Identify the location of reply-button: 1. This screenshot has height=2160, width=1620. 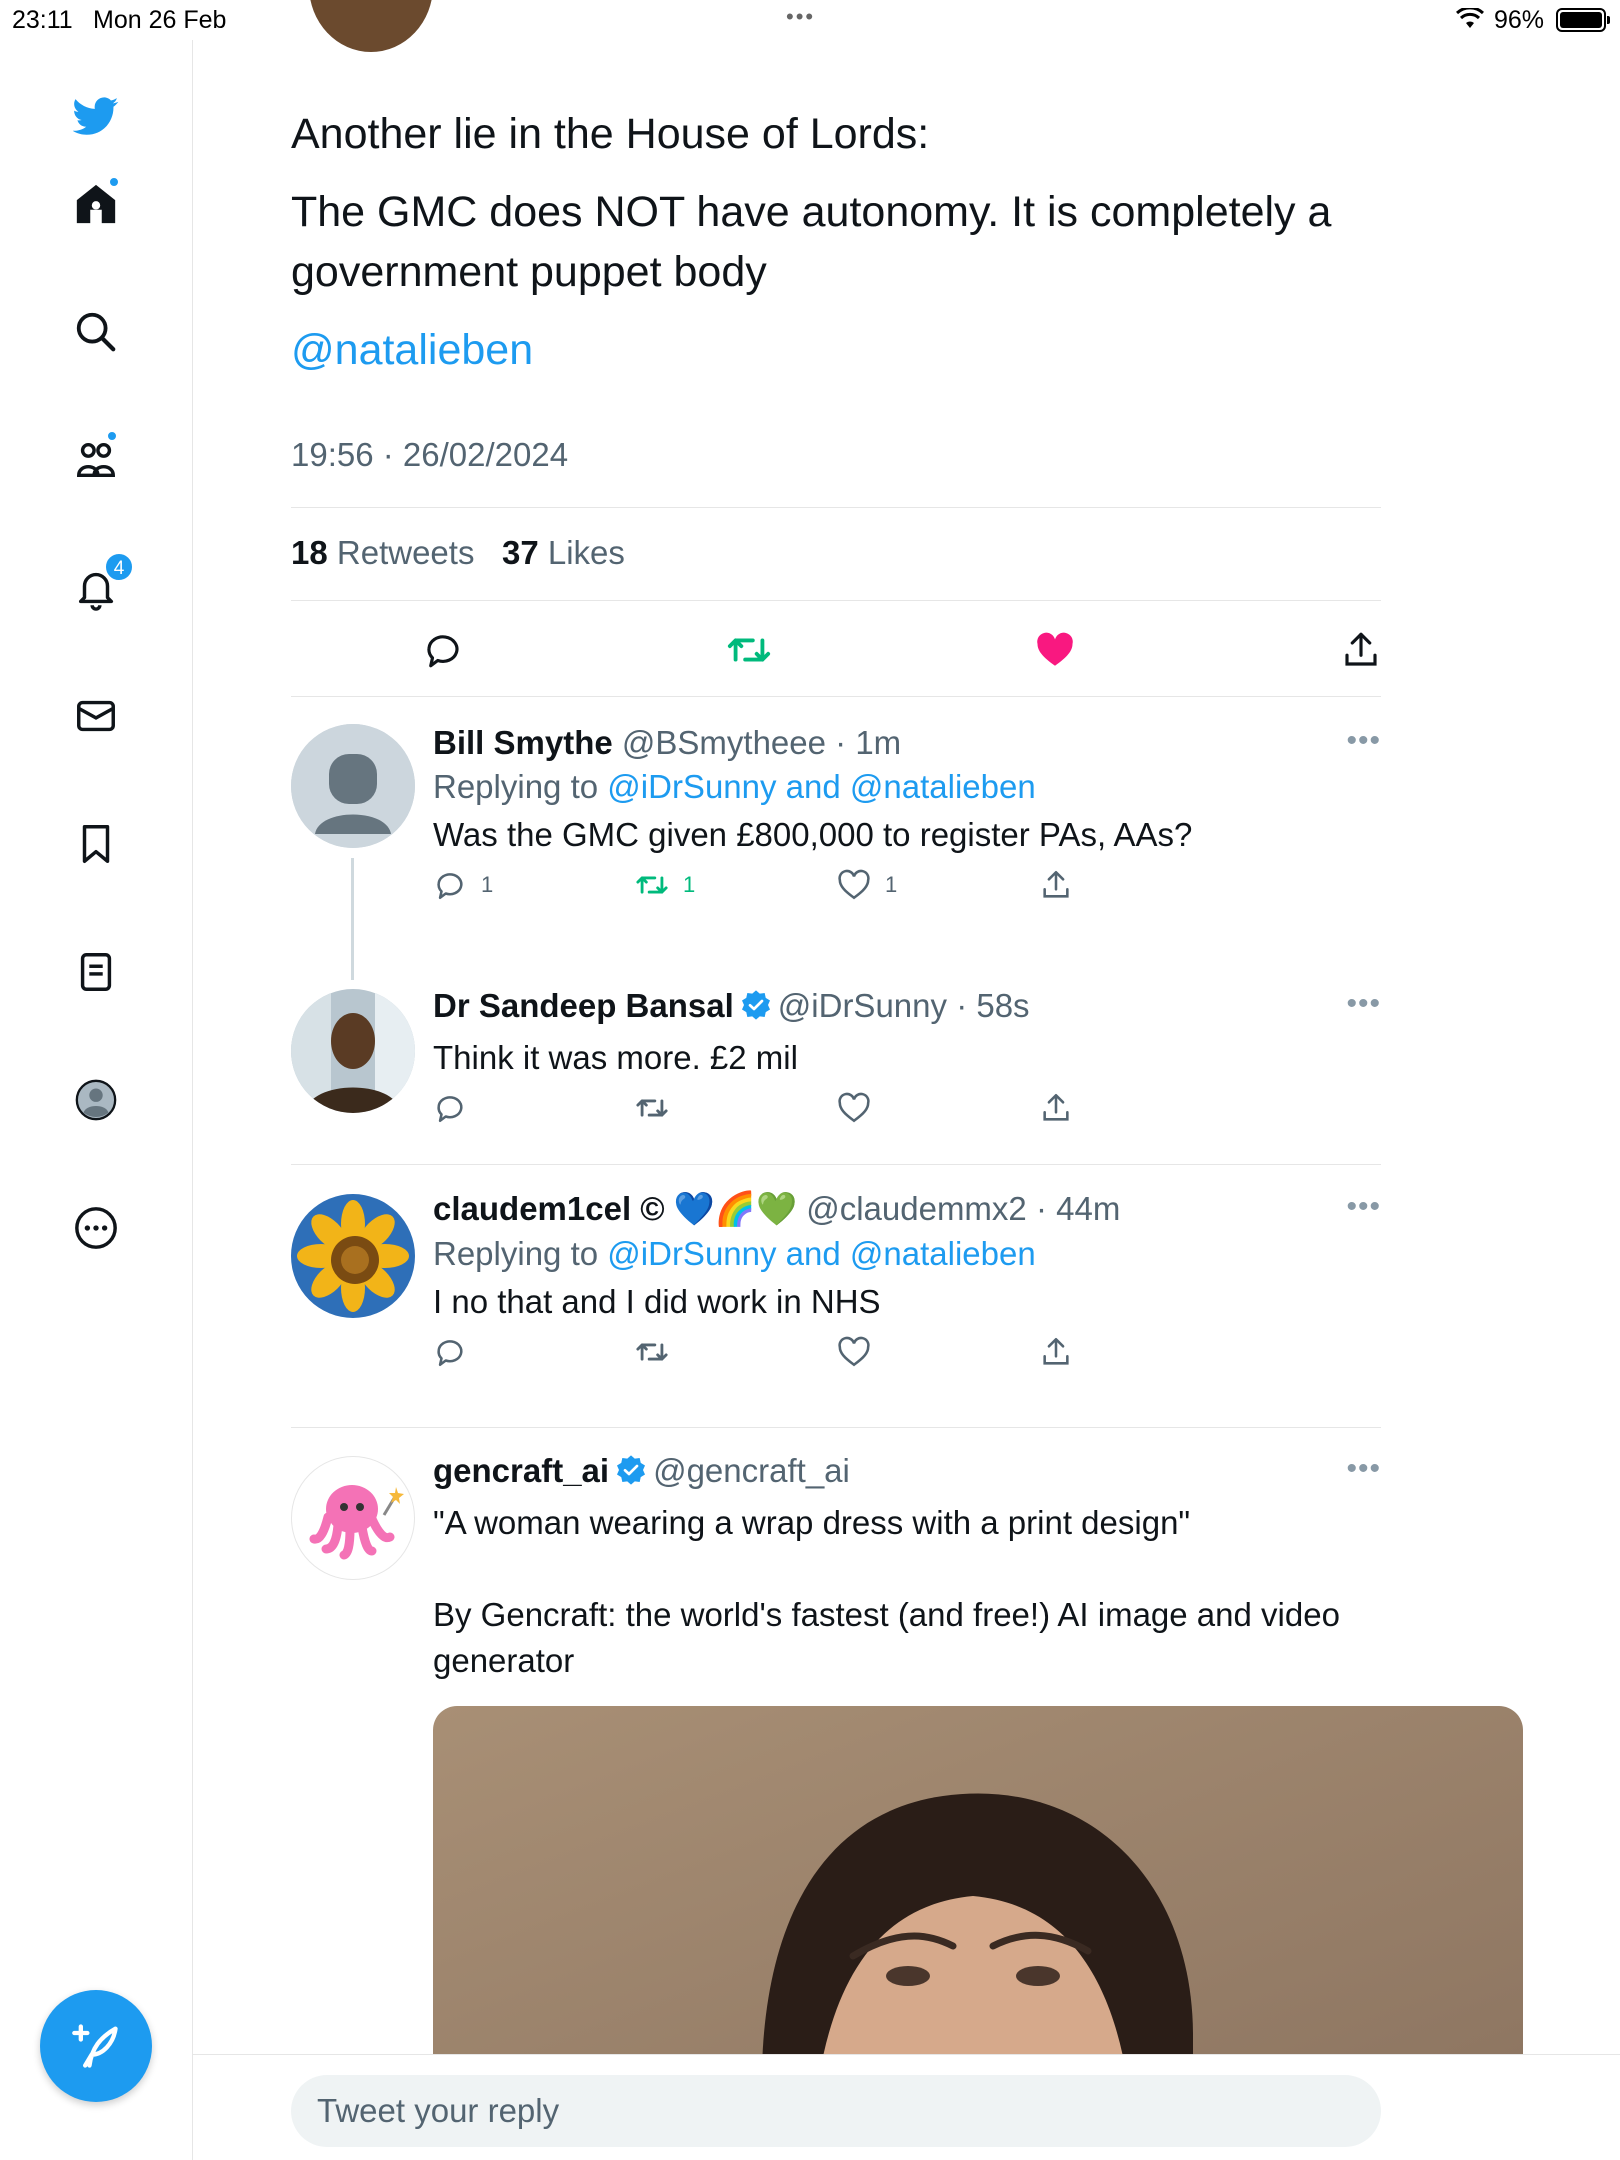
(463, 885).